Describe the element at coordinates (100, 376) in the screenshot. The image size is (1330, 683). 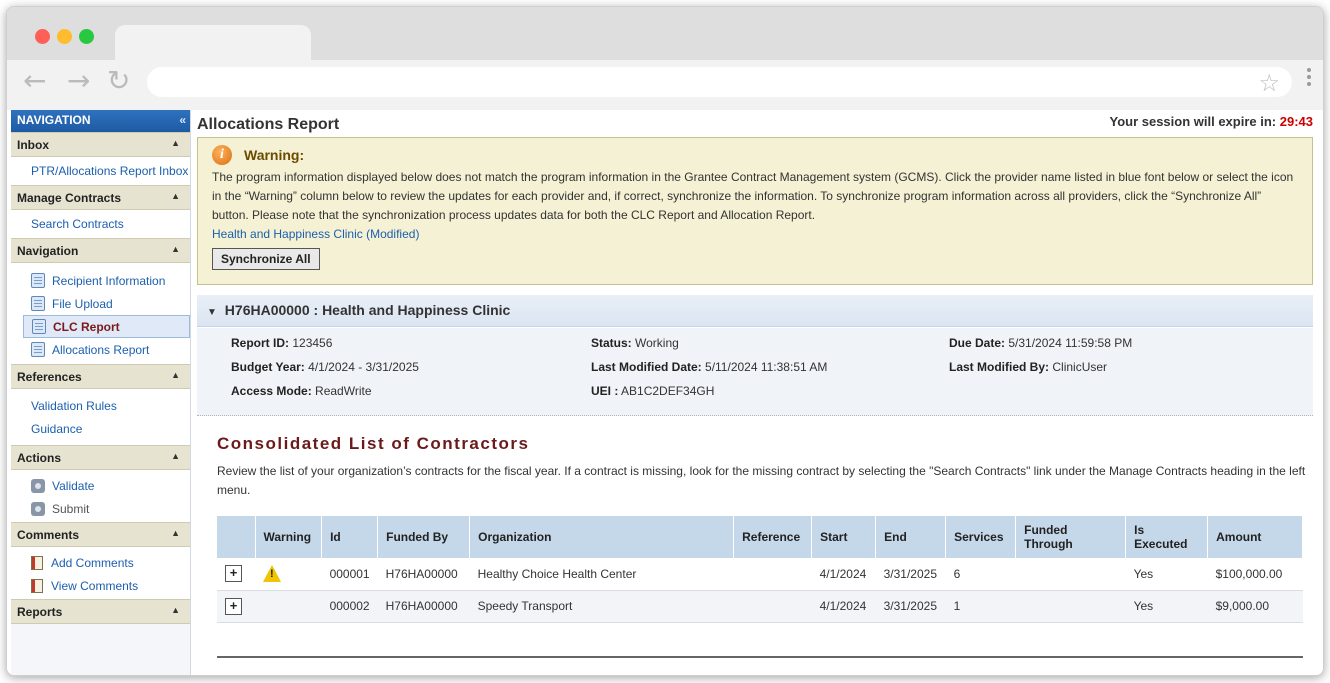
I see `sidebar-section-references: References ▲` at that location.